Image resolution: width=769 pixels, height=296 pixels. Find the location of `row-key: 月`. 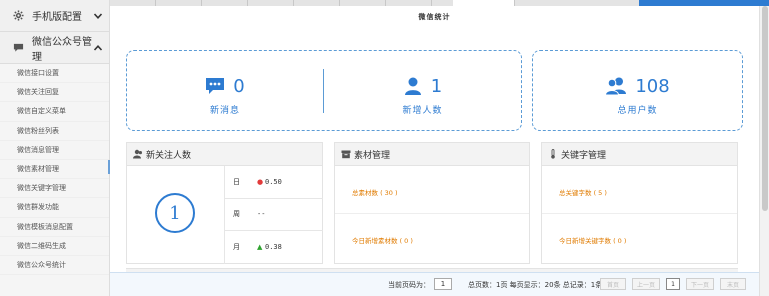

row-key: 月 is located at coordinates (236, 247).